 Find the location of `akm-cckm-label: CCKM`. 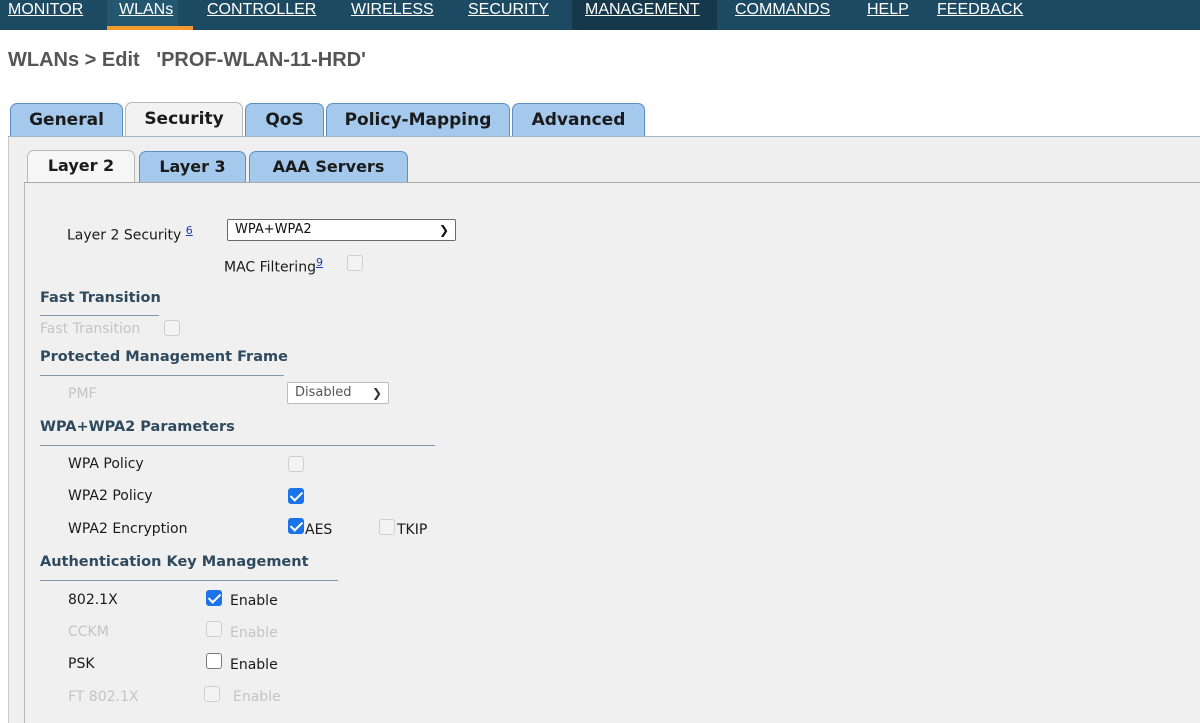

akm-cckm-label: CCKM is located at coordinates (88, 632).